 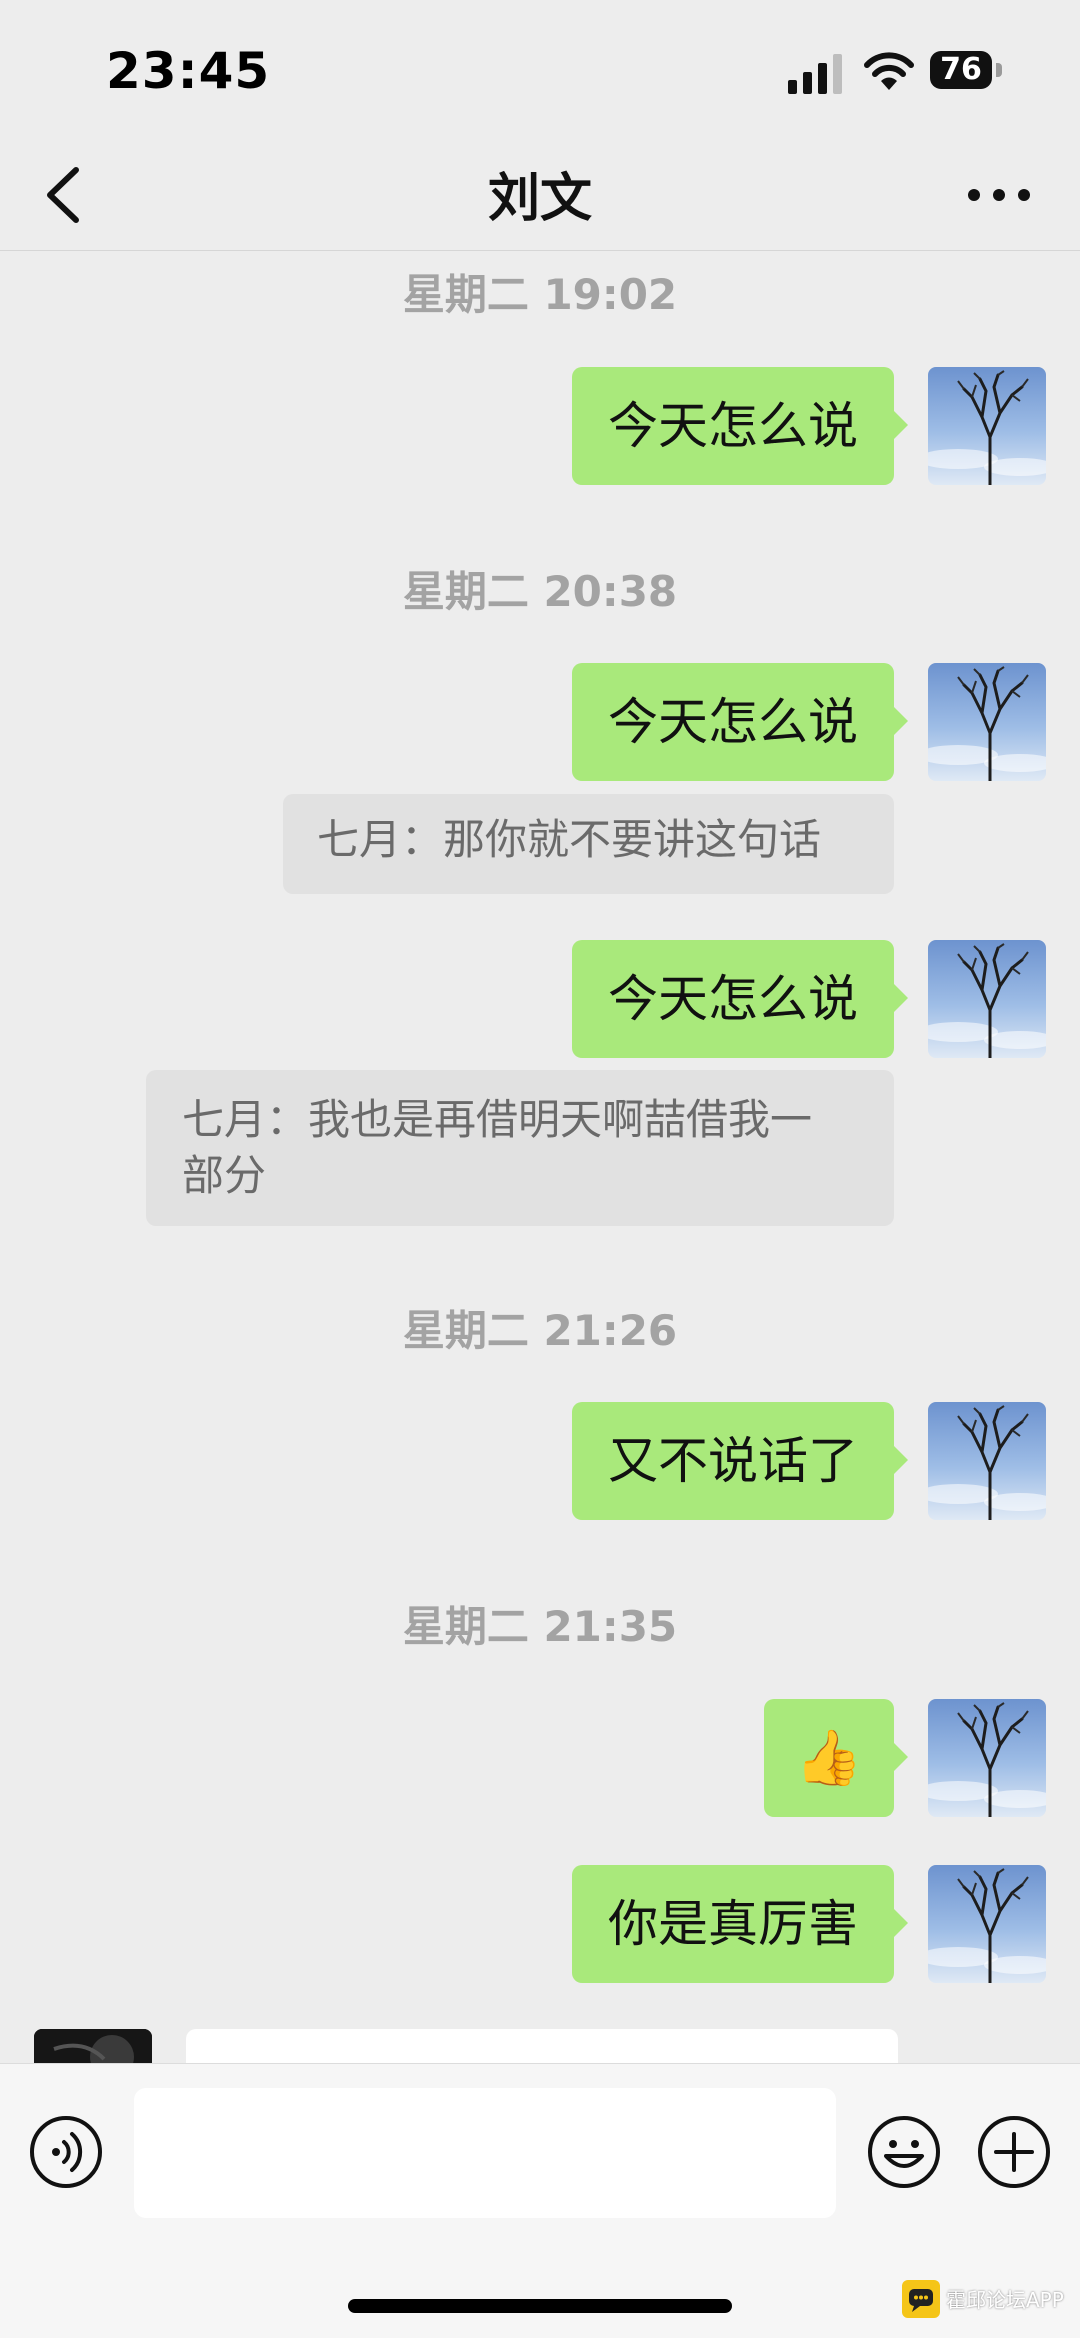 What do you see at coordinates (889, 71) in the screenshot?
I see `wifi-icon` at bounding box center [889, 71].